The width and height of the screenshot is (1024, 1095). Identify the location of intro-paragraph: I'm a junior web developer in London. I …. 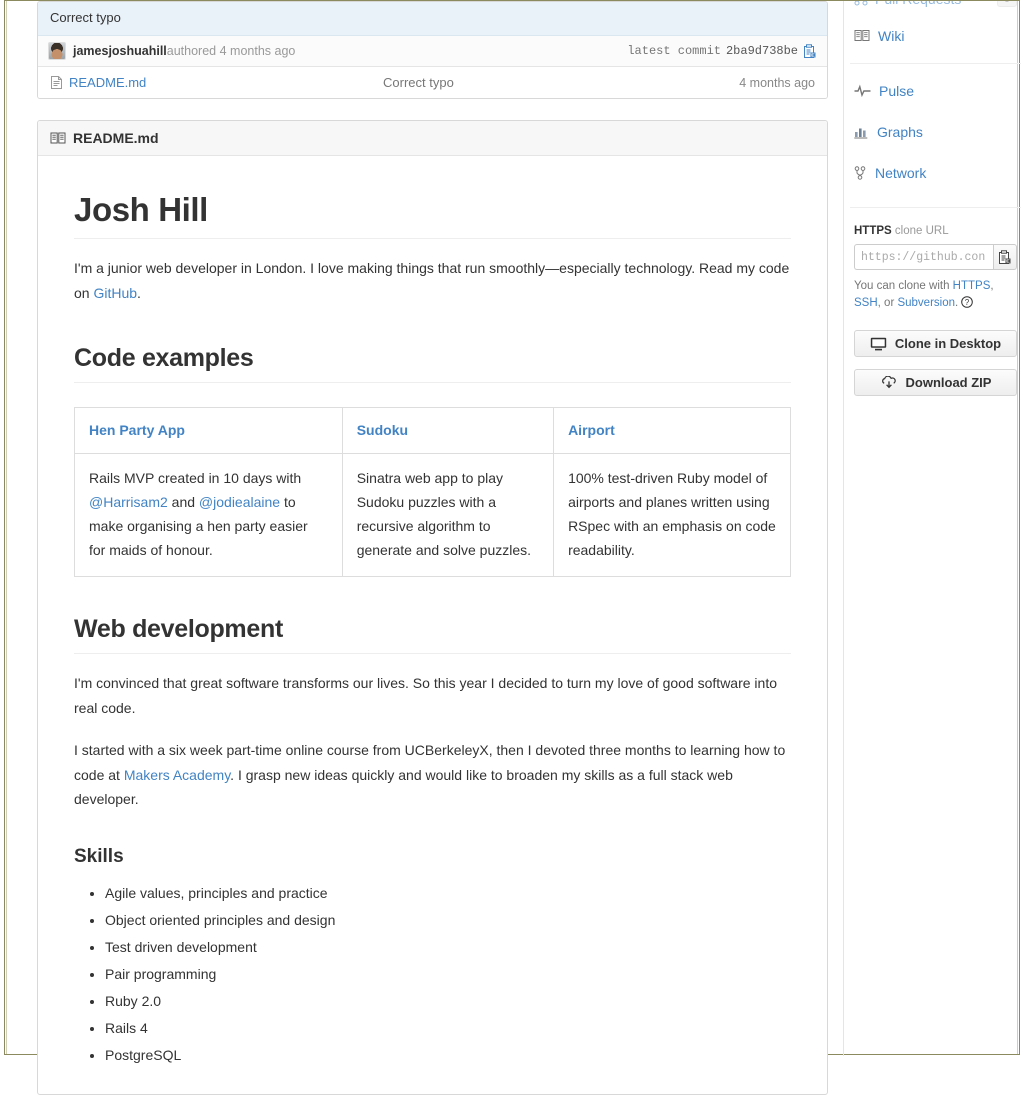
(432, 281).